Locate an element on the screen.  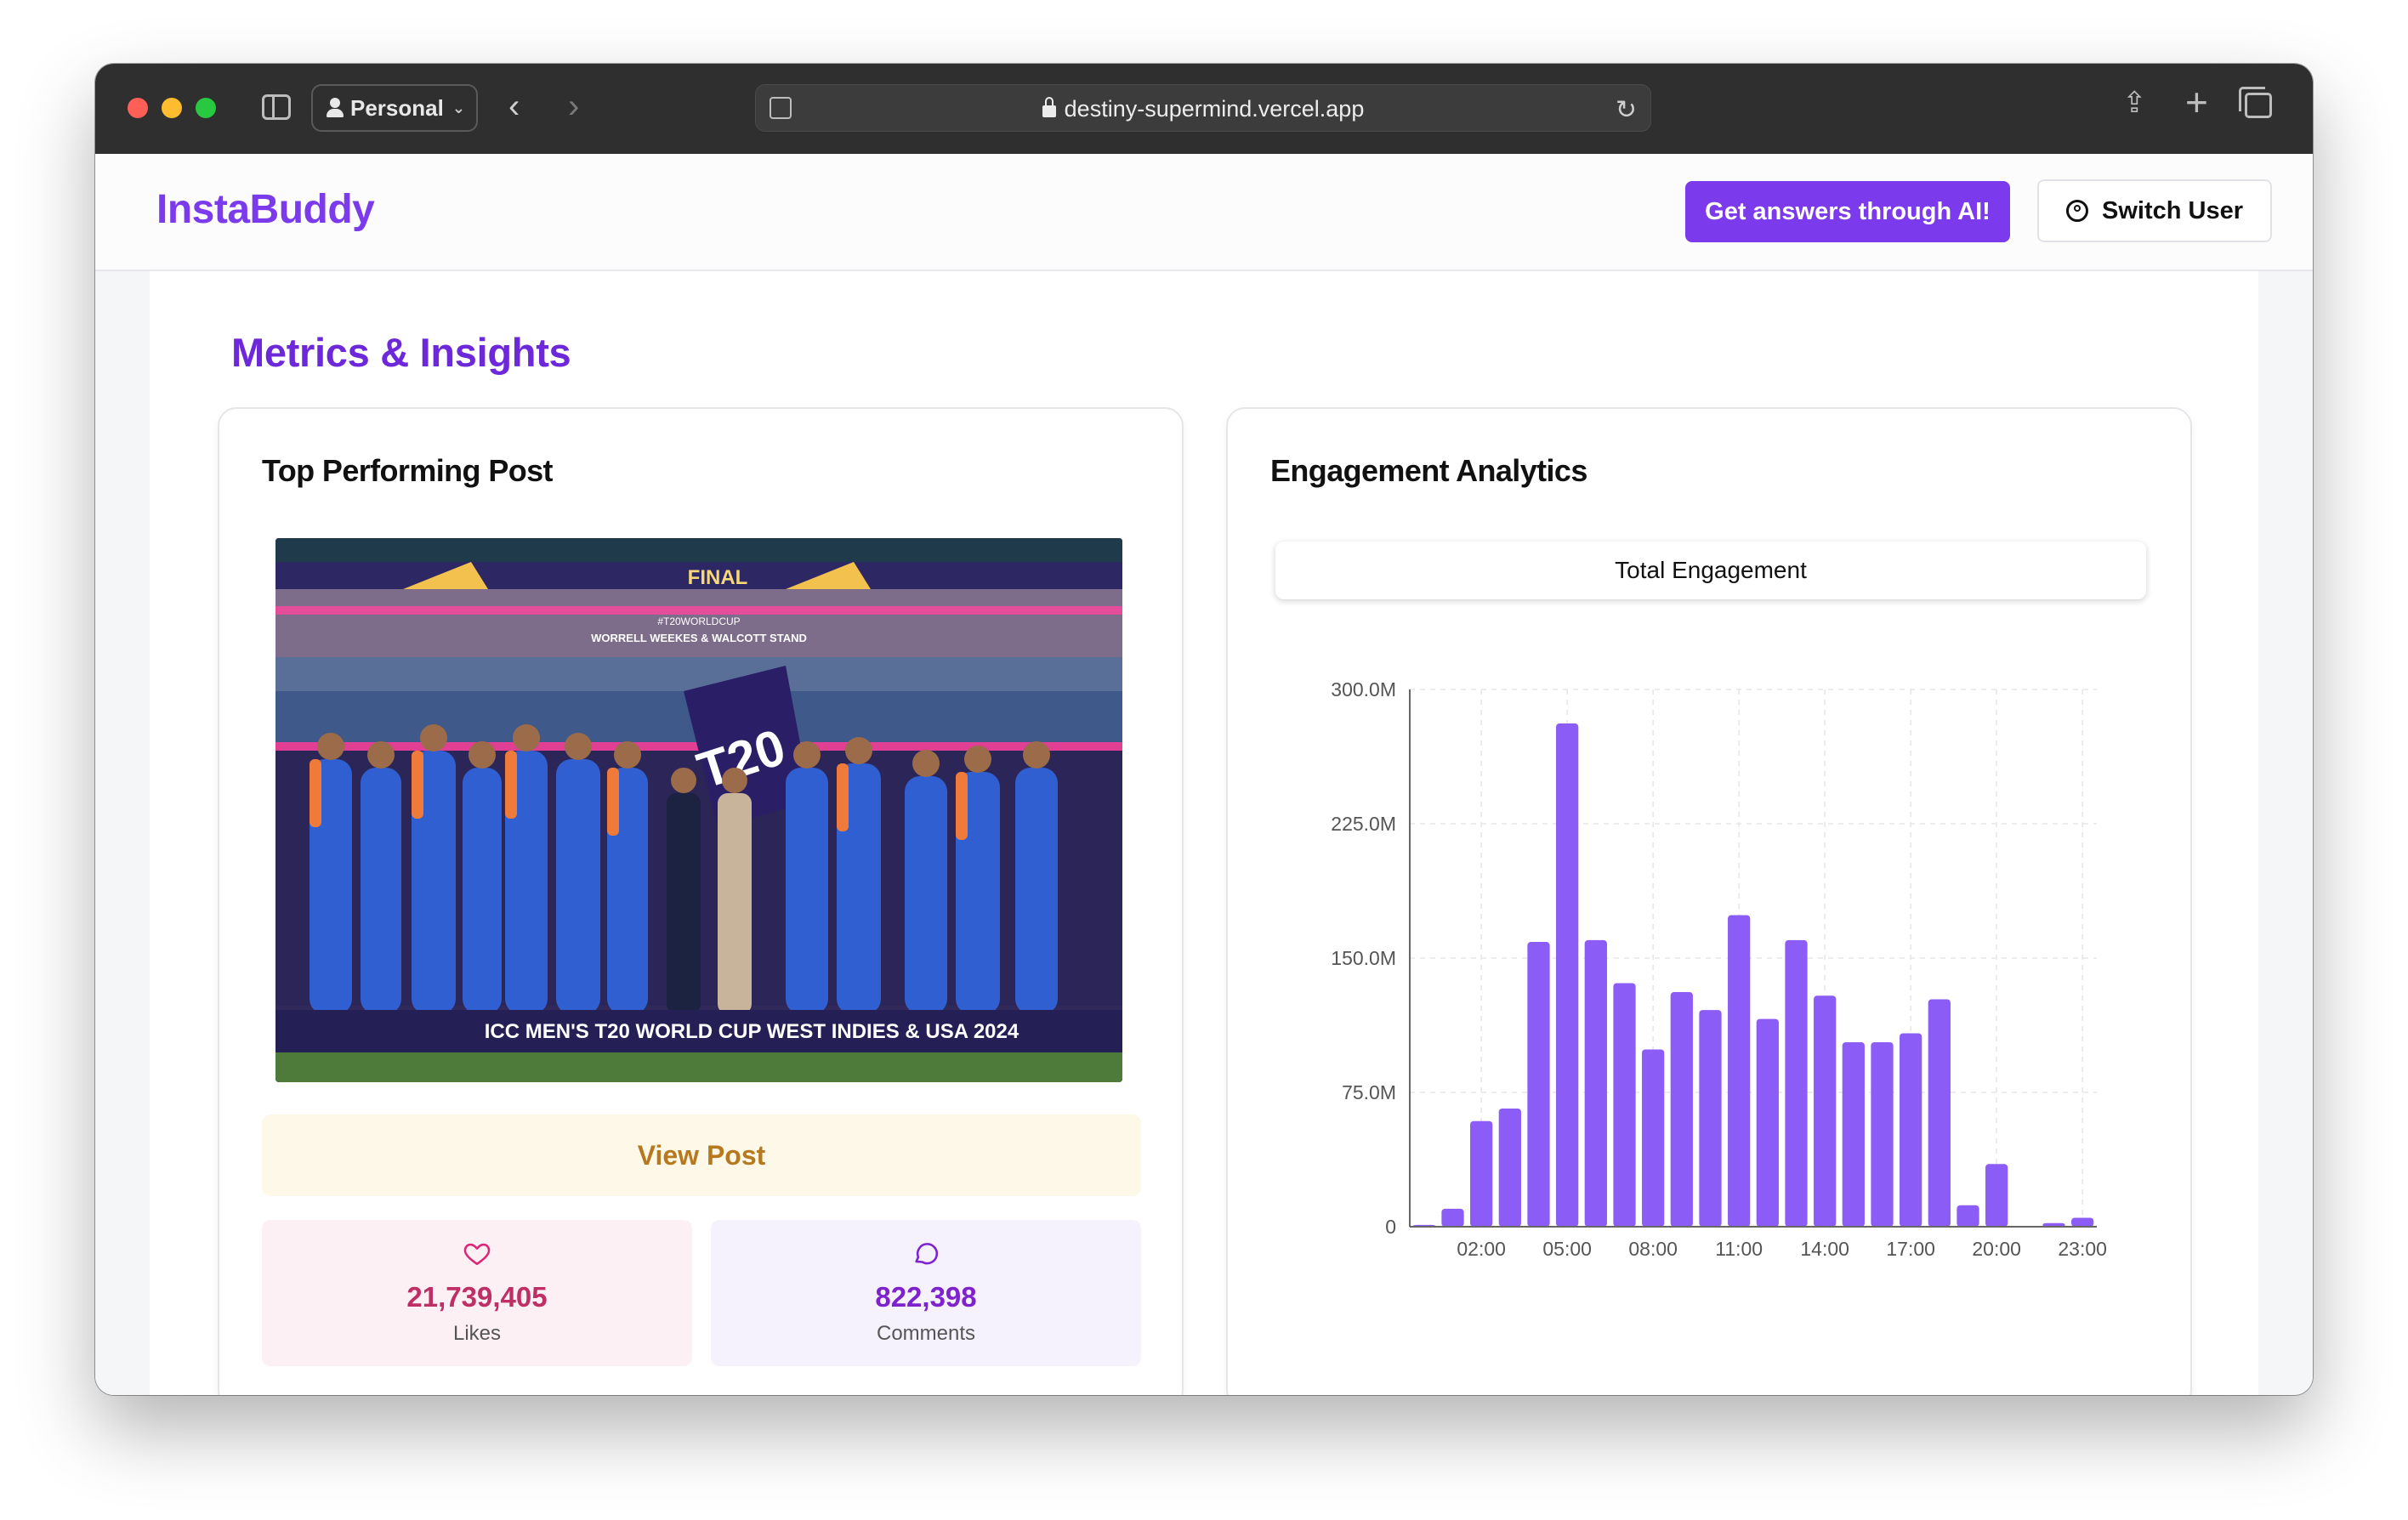
ai-answers-button: Get answers through AI! is located at coordinates (1847, 211).